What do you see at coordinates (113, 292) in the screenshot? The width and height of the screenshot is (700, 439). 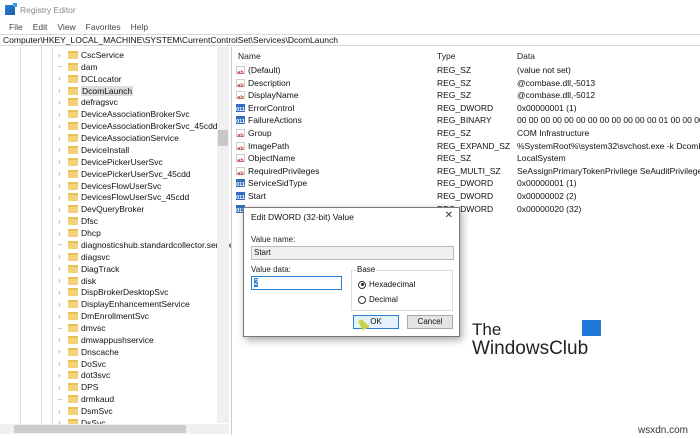 I see `tree-item: › DispBrokerDesktopSvc` at bounding box center [113, 292].